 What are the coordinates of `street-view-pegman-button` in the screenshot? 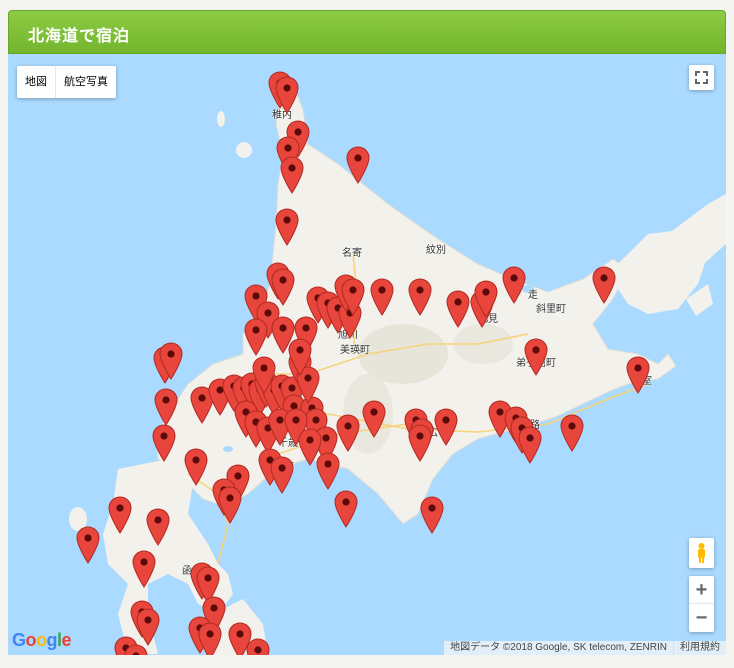 It's located at (701, 553).